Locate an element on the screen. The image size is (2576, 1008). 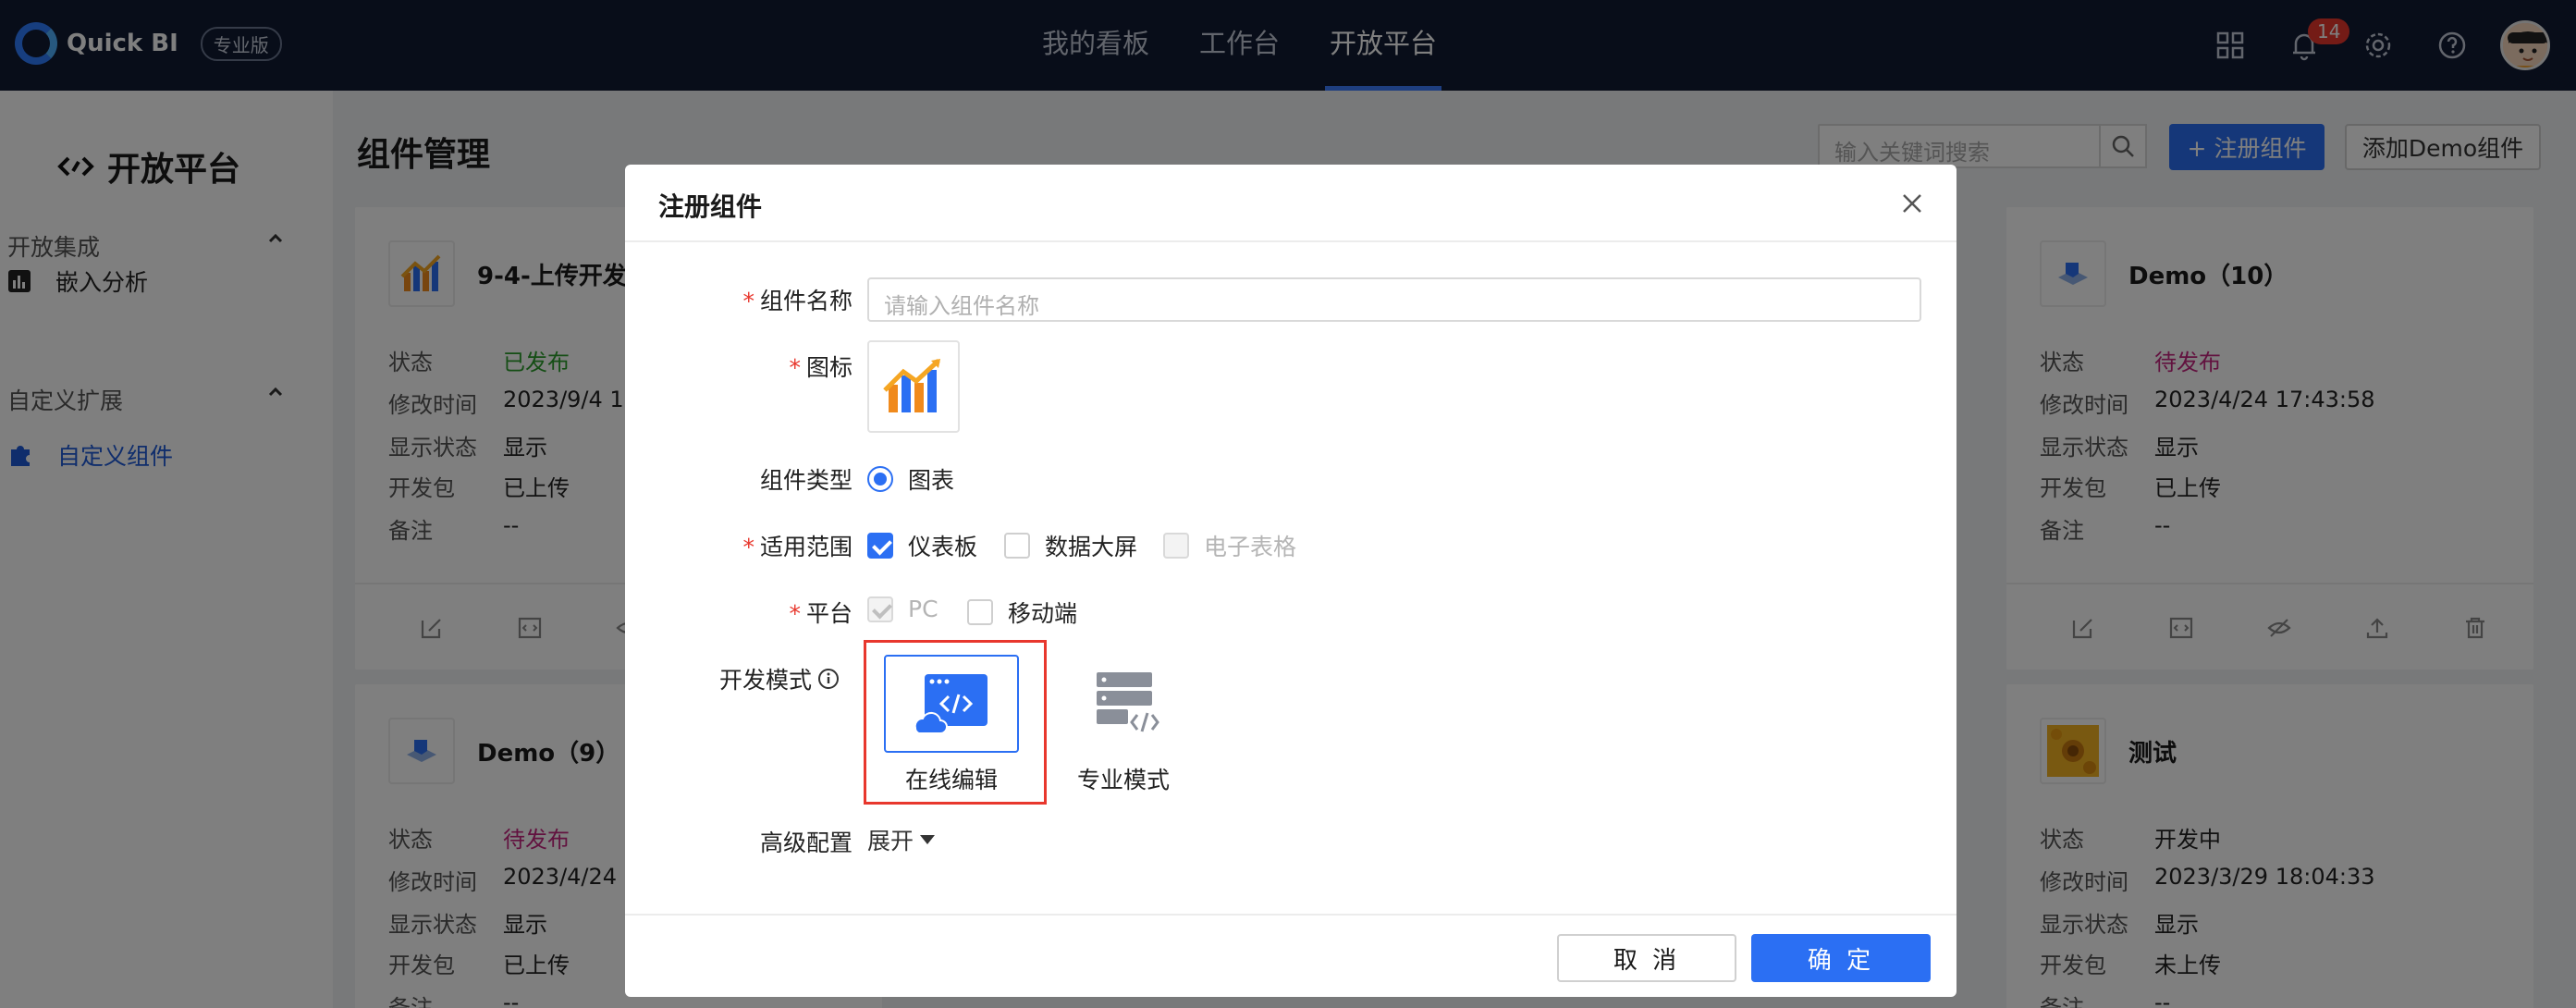
dialog-header: 注册组件 is located at coordinates (1291, 203).